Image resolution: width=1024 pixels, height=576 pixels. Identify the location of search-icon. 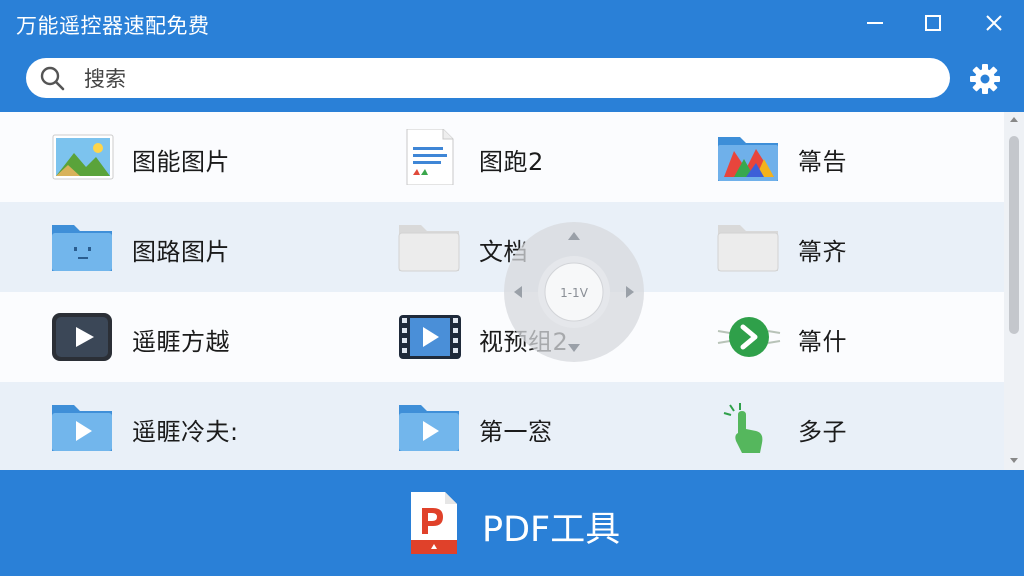
(52, 78).